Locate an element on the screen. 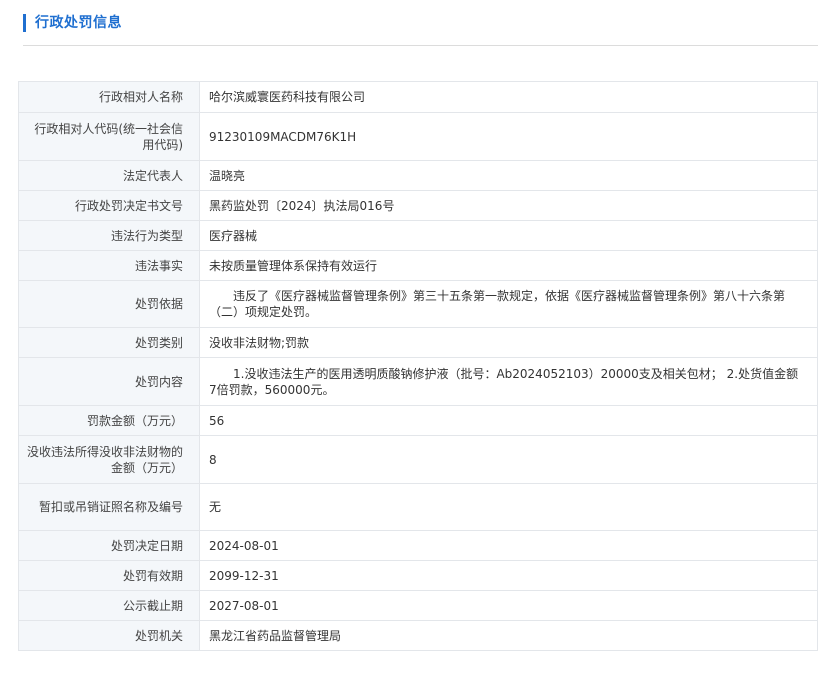 The height and width of the screenshot is (675, 833). row-label: 罚款金额（万元） is located at coordinates (109, 420).